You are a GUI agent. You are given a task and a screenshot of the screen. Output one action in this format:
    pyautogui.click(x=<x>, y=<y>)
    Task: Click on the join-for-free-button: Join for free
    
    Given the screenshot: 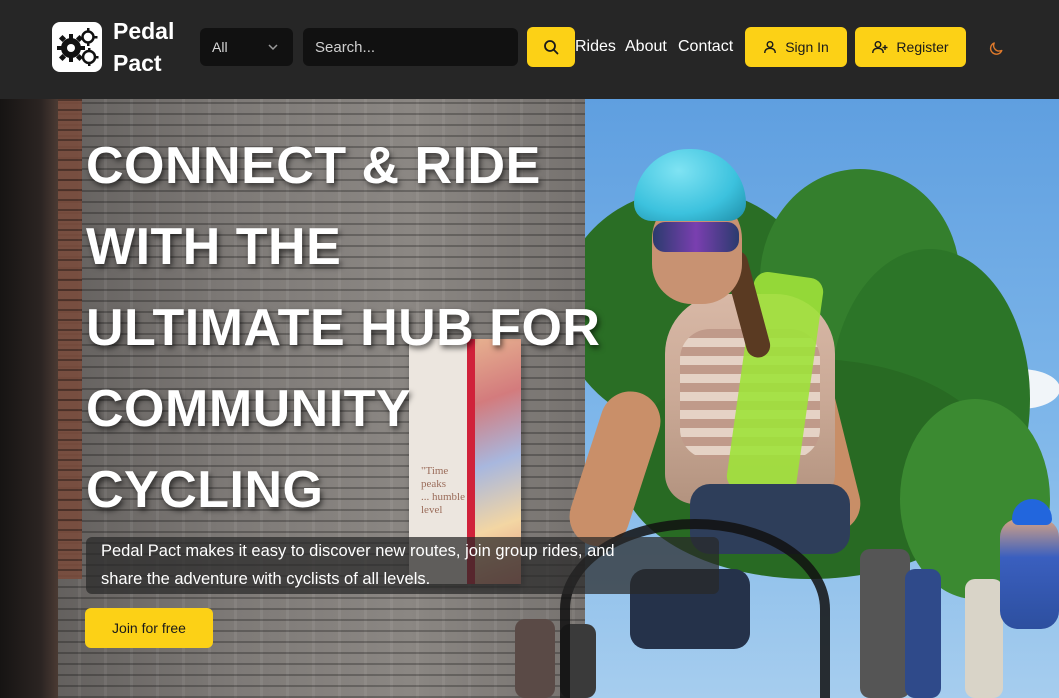 What is the action you would take?
    pyautogui.click(x=149, y=628)
    